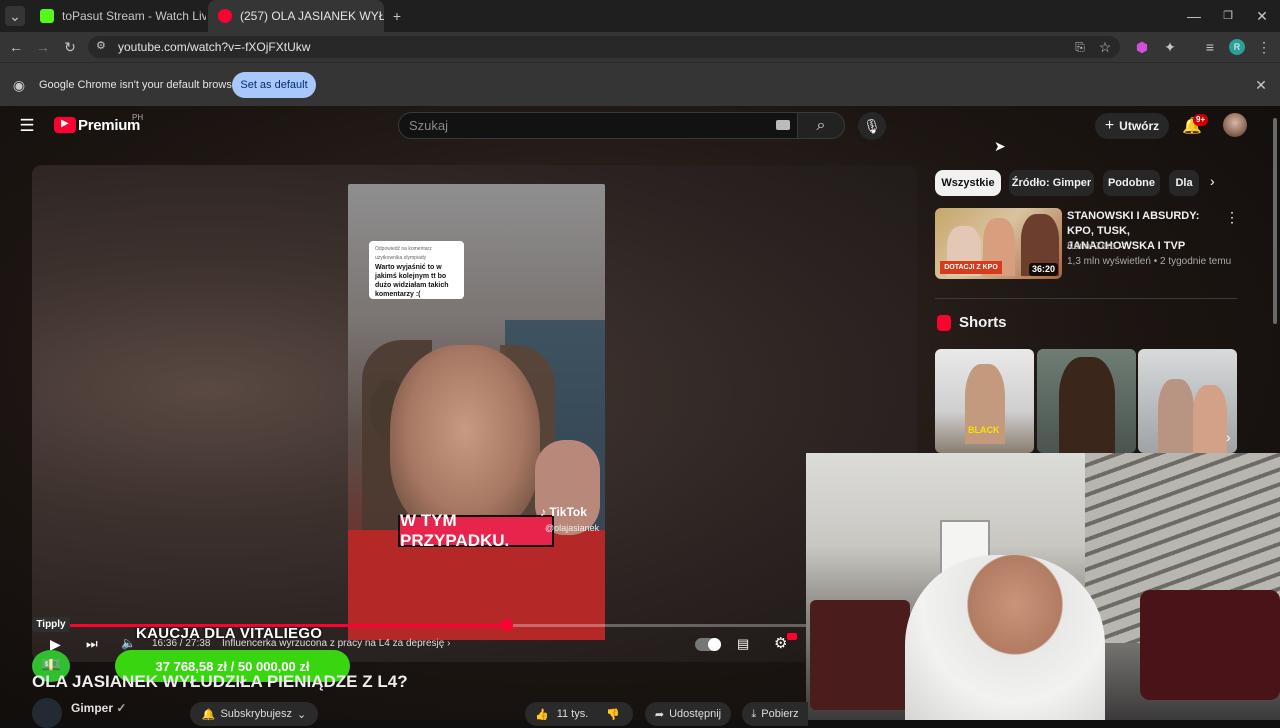 The width and height of the screenshot is (1280, 728). Describe the element at coordinates (92, 708) in the screenshot. I see `channel-name-text: Gimper` at that location.